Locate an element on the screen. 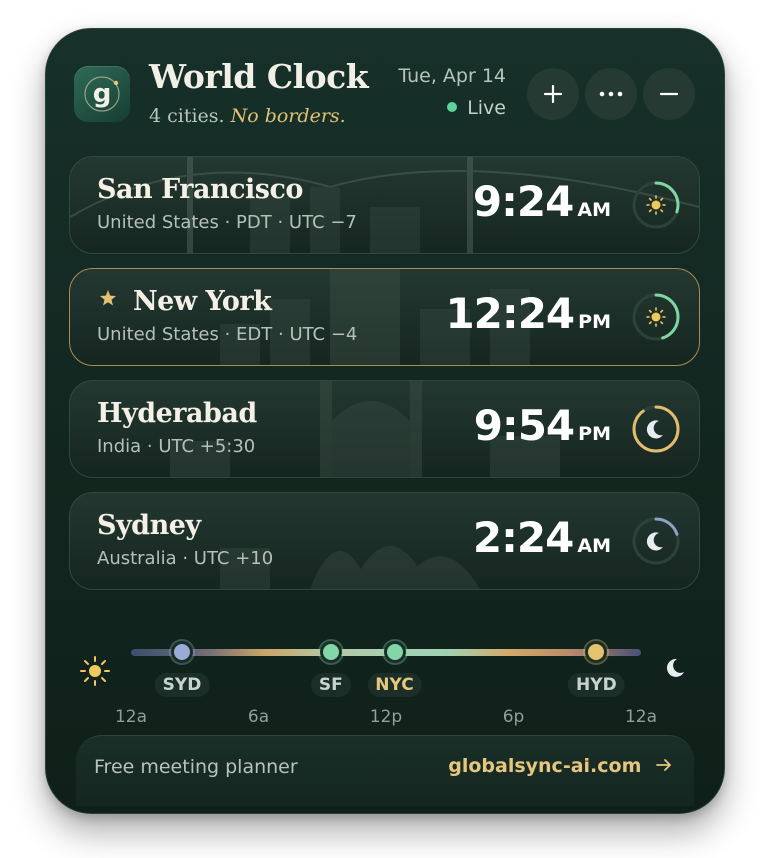 The height and width of the screenshot is (858, 780). timeline-label-hyd: HYD is located at coordinates (596, 685).